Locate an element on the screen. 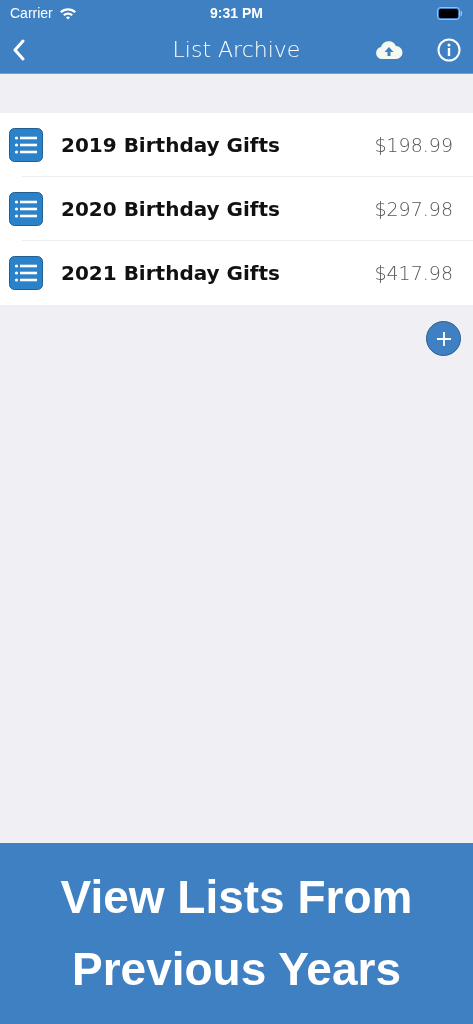 The image size is (473, 1024). battery-icon is located at coordinates (450, 13).